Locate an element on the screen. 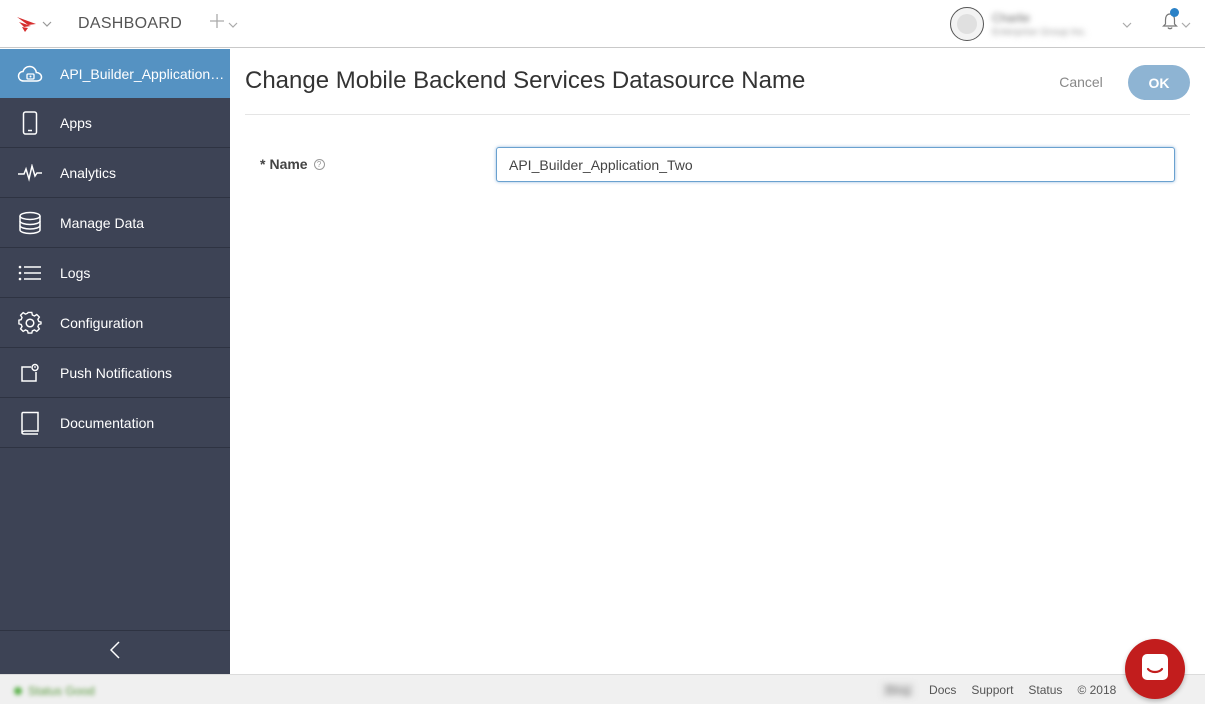 The height and width of the screenshot is (704, 1205). sidebar-item-logs: Logs is located at coordinates (115, 273).